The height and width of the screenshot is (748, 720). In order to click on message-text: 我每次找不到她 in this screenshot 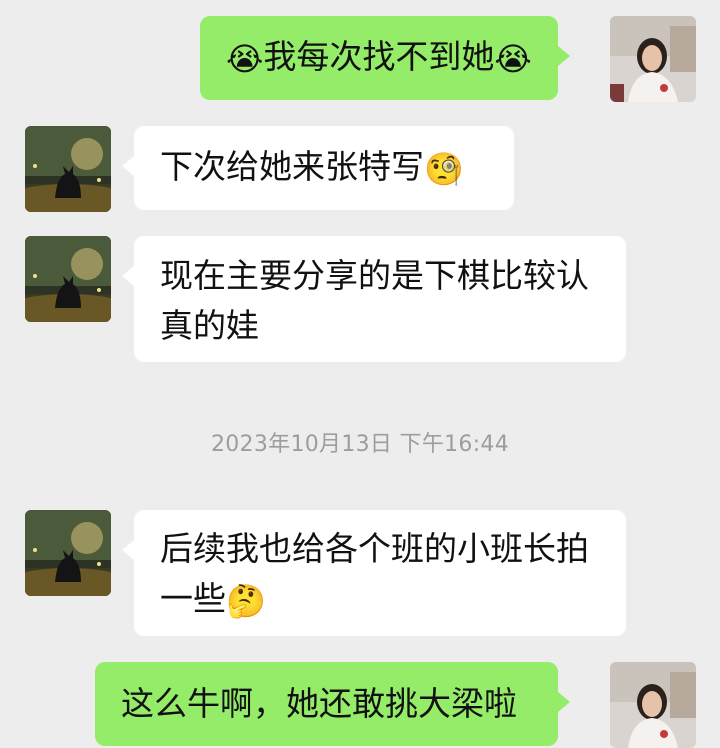, I will do `click(379, 56)`.